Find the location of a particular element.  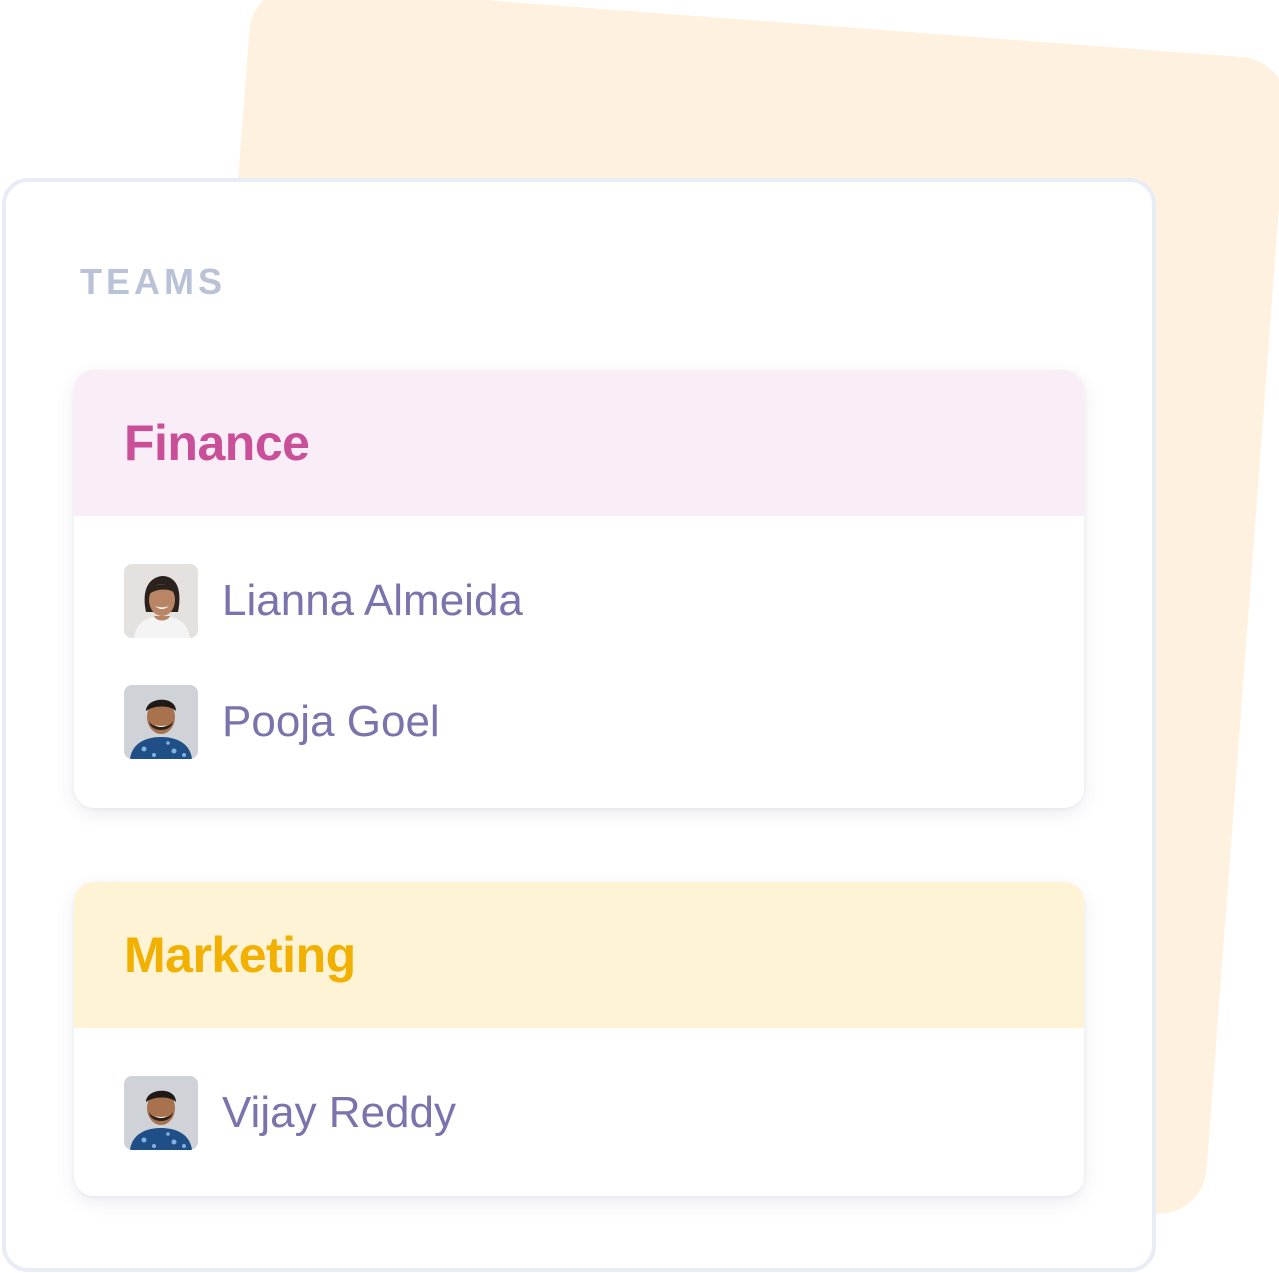

member-name: Lianna Almeida is located at coordinates (372, 600).